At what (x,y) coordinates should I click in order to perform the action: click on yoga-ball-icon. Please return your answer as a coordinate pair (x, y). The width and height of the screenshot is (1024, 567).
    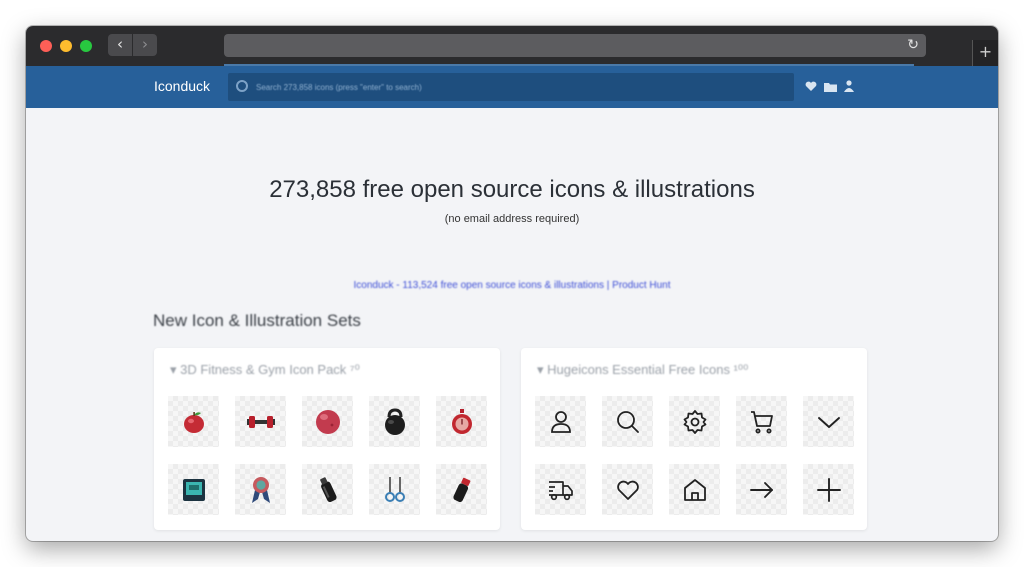
    Looking at the image, I should click on (327, 421).